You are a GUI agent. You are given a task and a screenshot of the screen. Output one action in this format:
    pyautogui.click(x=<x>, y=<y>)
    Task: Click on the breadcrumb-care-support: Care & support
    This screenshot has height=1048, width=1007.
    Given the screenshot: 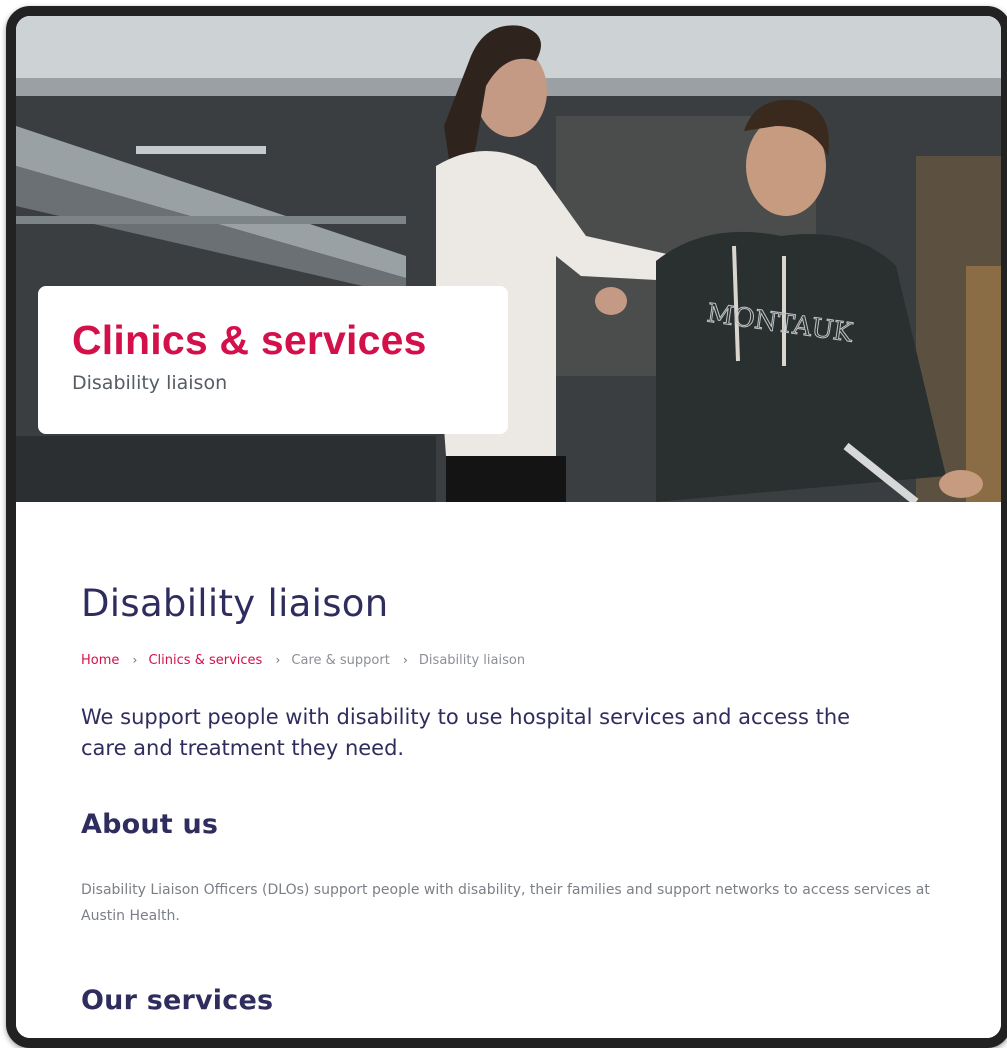 What is the action you would take?
    pyautogui.click(x=340, y=660)
    